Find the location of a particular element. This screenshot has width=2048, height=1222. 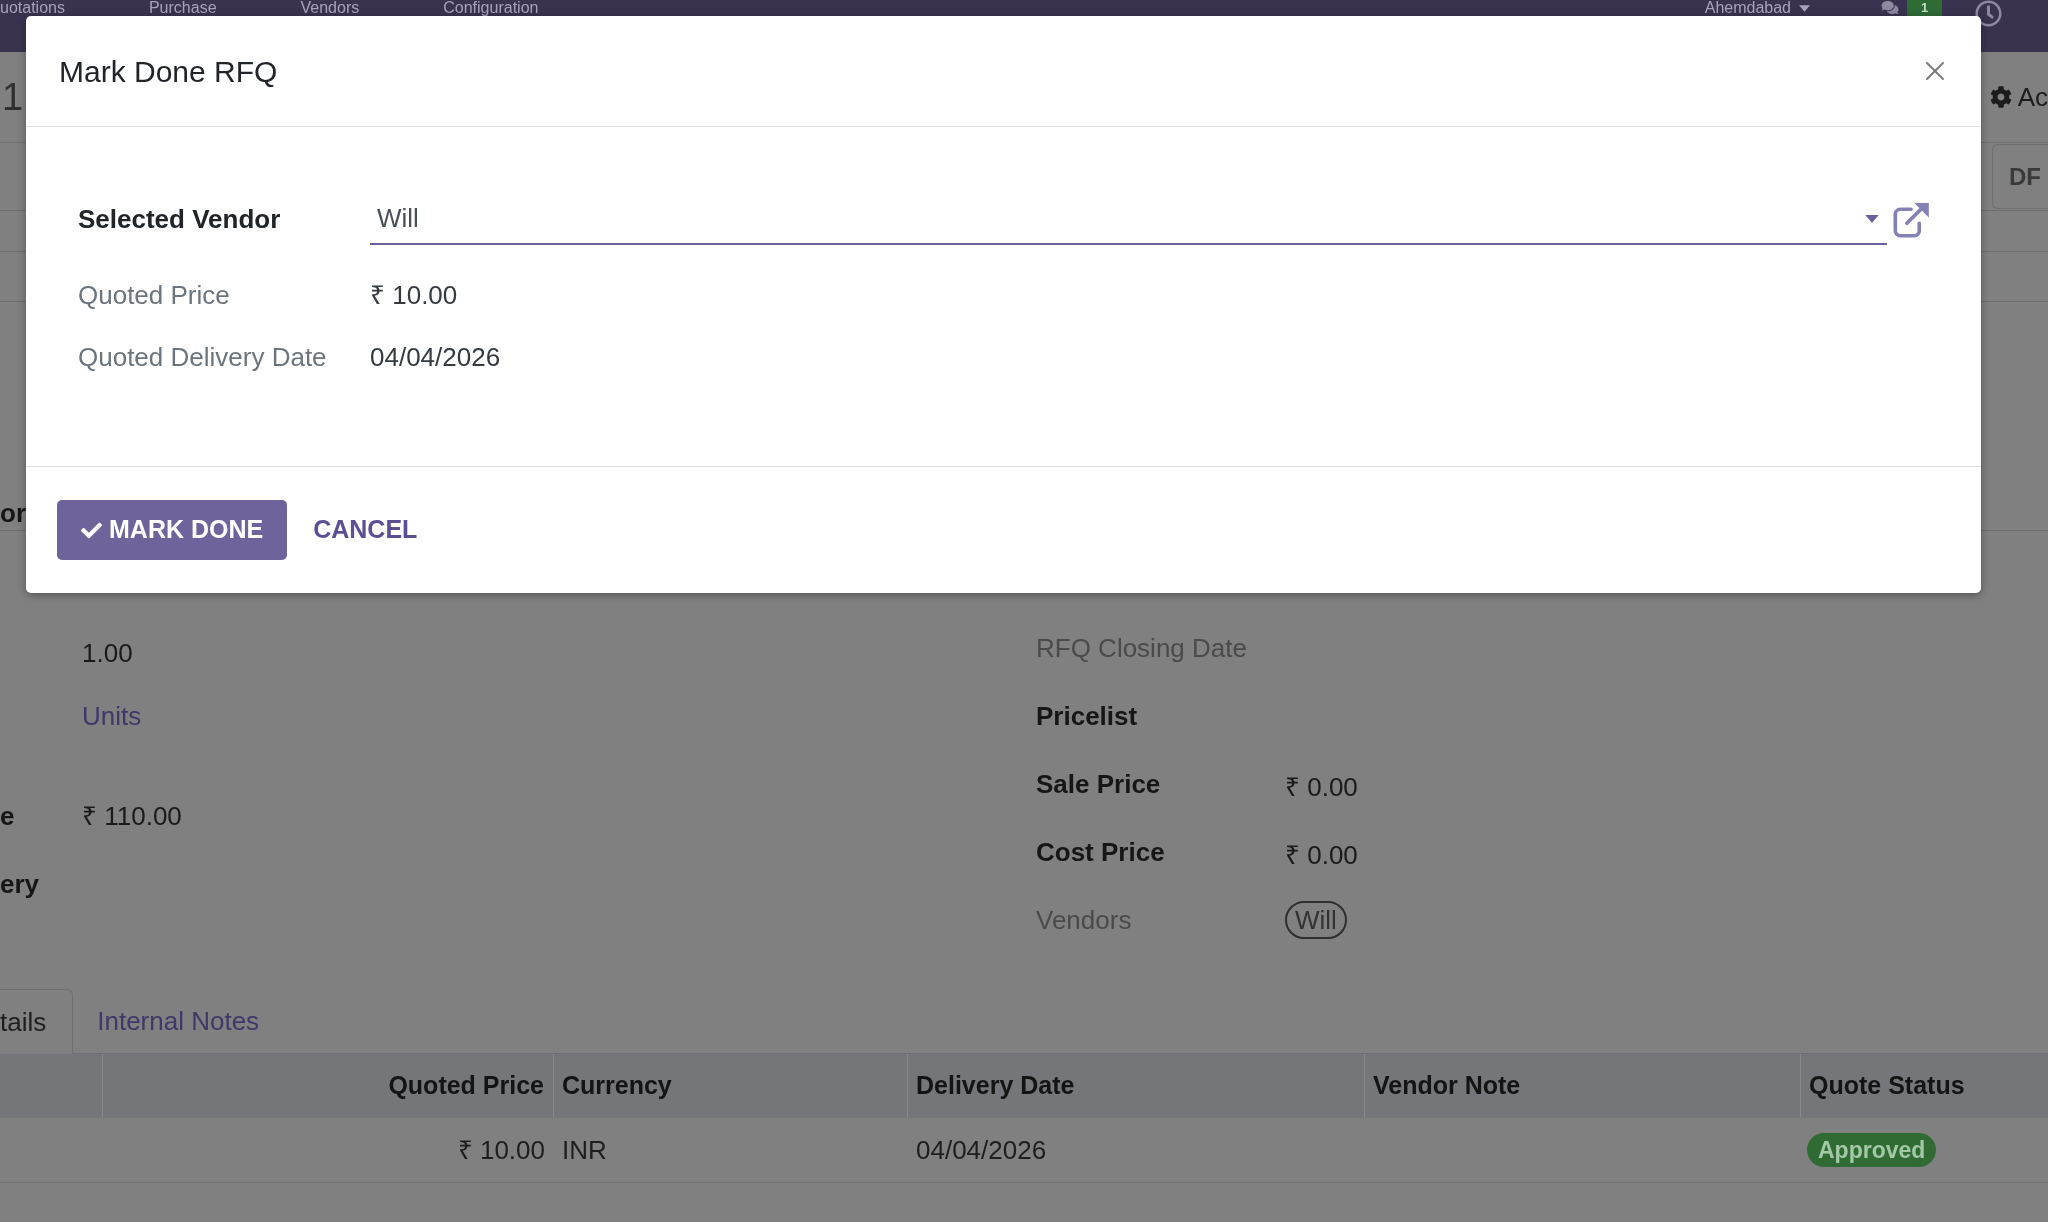

status-button: DF is located at coordinates (2020, 176).